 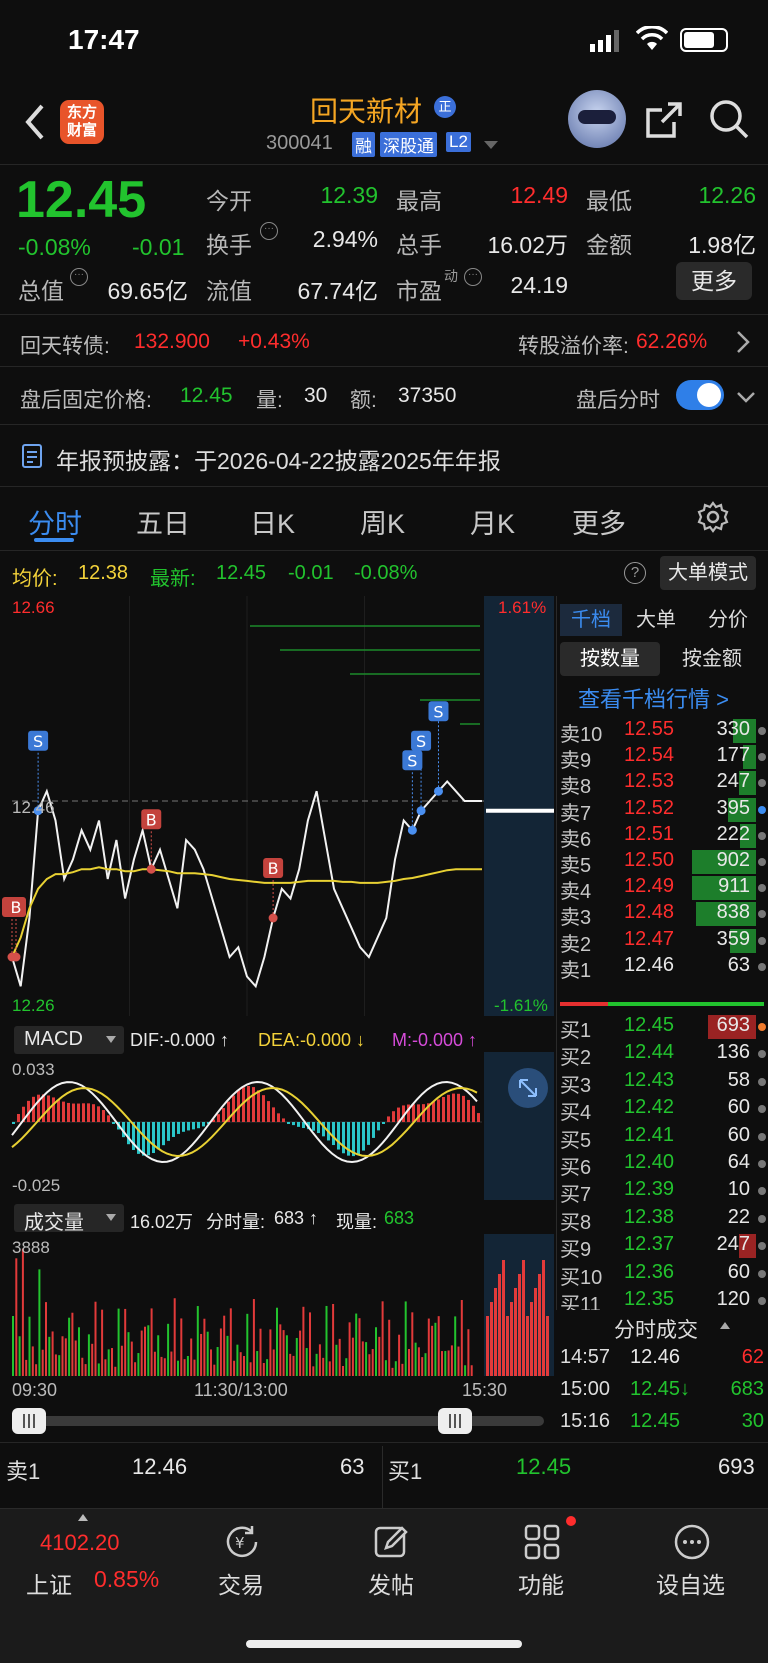 What do you see at coordinates (664, 1247) in the screenshot?
I see `bid-row: 买9 12.37 247` at bounding box center [664, 1247].